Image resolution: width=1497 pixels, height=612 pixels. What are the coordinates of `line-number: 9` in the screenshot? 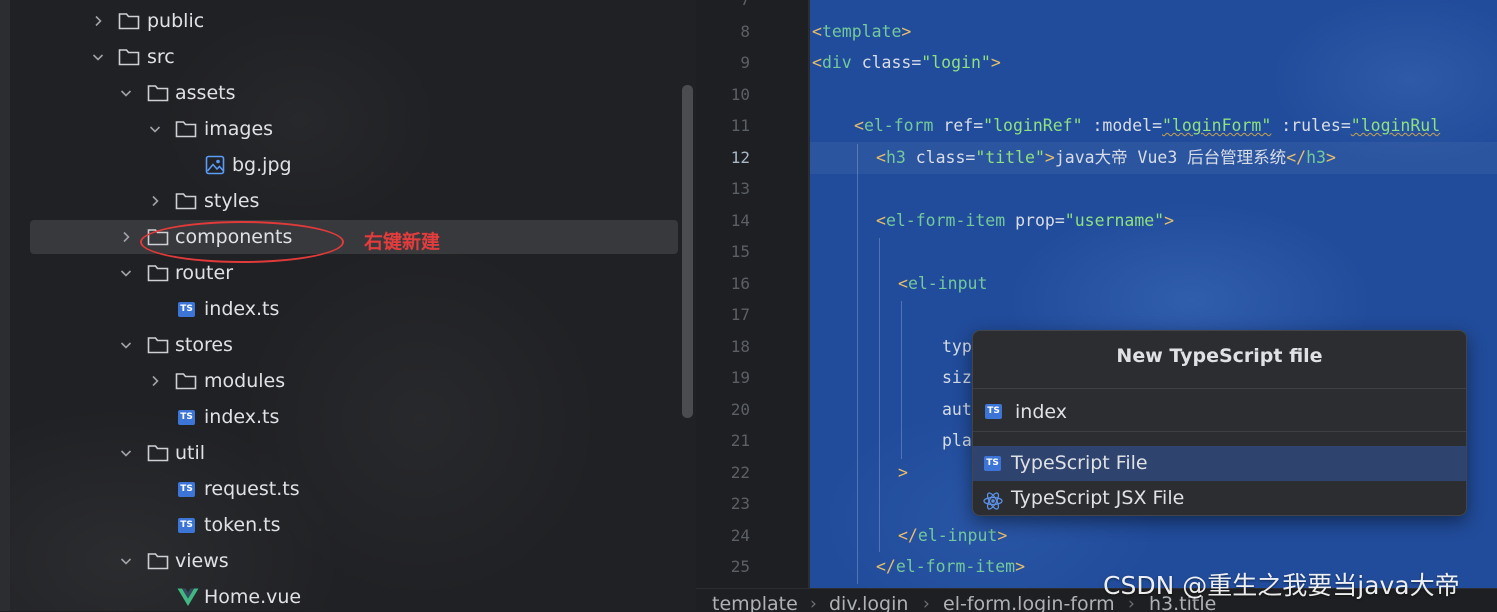 It's located at (745, 62).